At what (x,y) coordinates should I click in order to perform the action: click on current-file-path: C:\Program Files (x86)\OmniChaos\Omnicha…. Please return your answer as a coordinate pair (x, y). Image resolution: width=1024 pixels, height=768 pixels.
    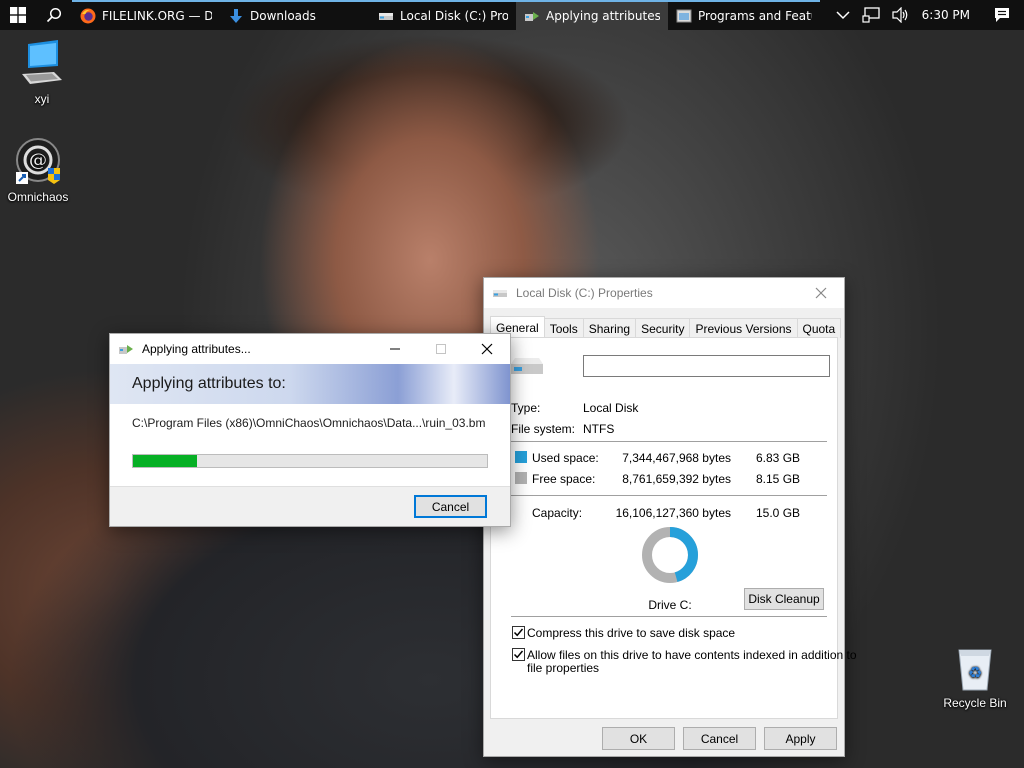
    Looking at the image, I should click on (309, 423).